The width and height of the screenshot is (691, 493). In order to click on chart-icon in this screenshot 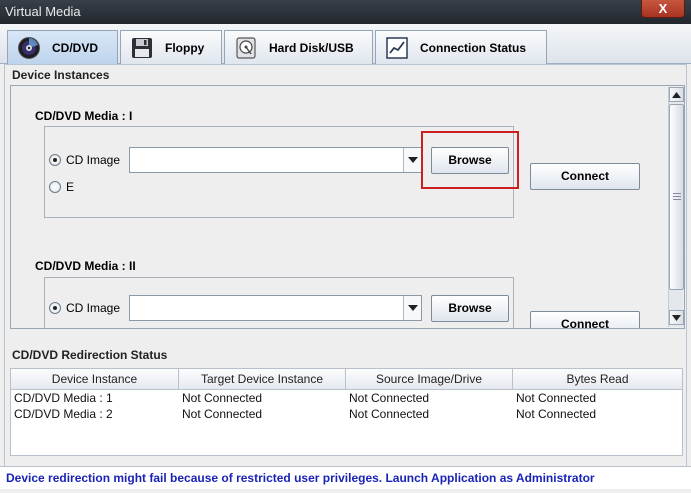, I will do `click(397, 48)`.